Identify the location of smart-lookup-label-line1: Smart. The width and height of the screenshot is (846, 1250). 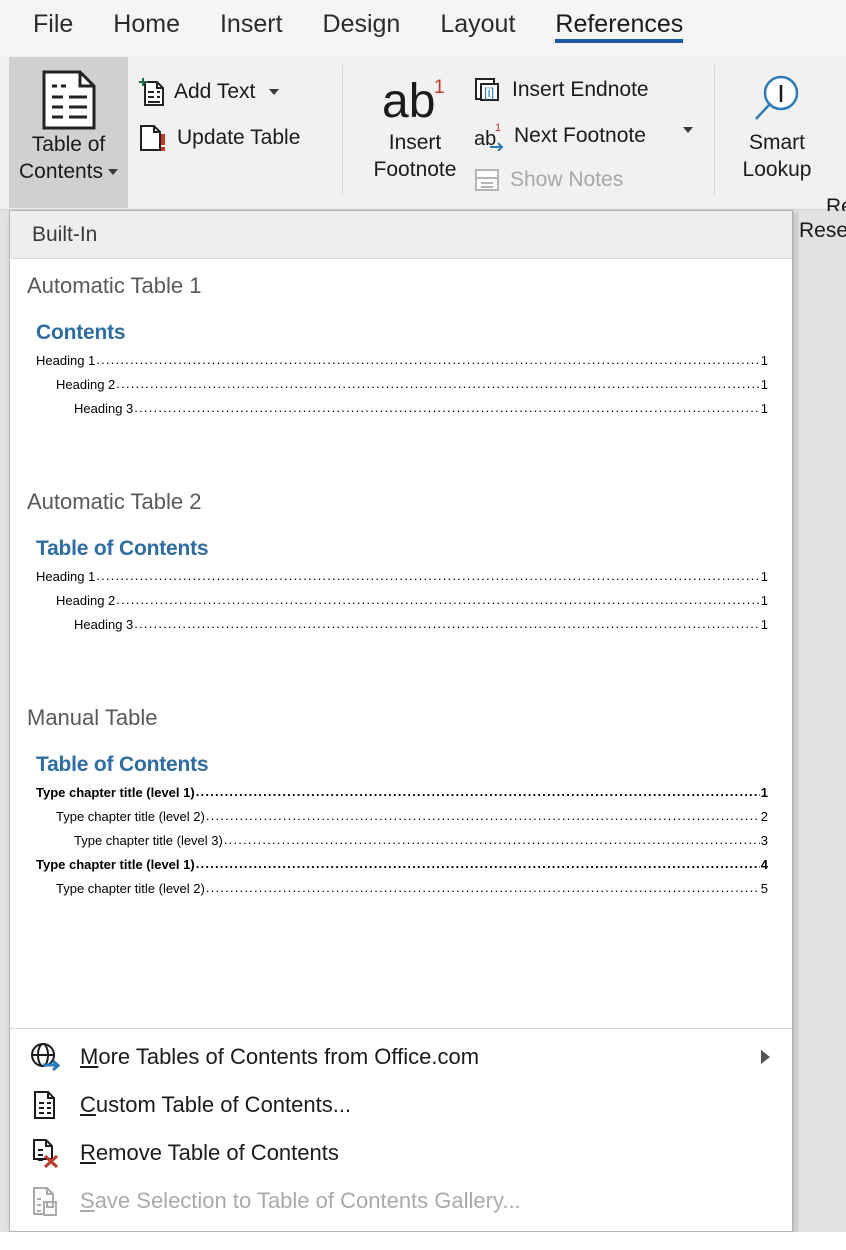
(776, 142).